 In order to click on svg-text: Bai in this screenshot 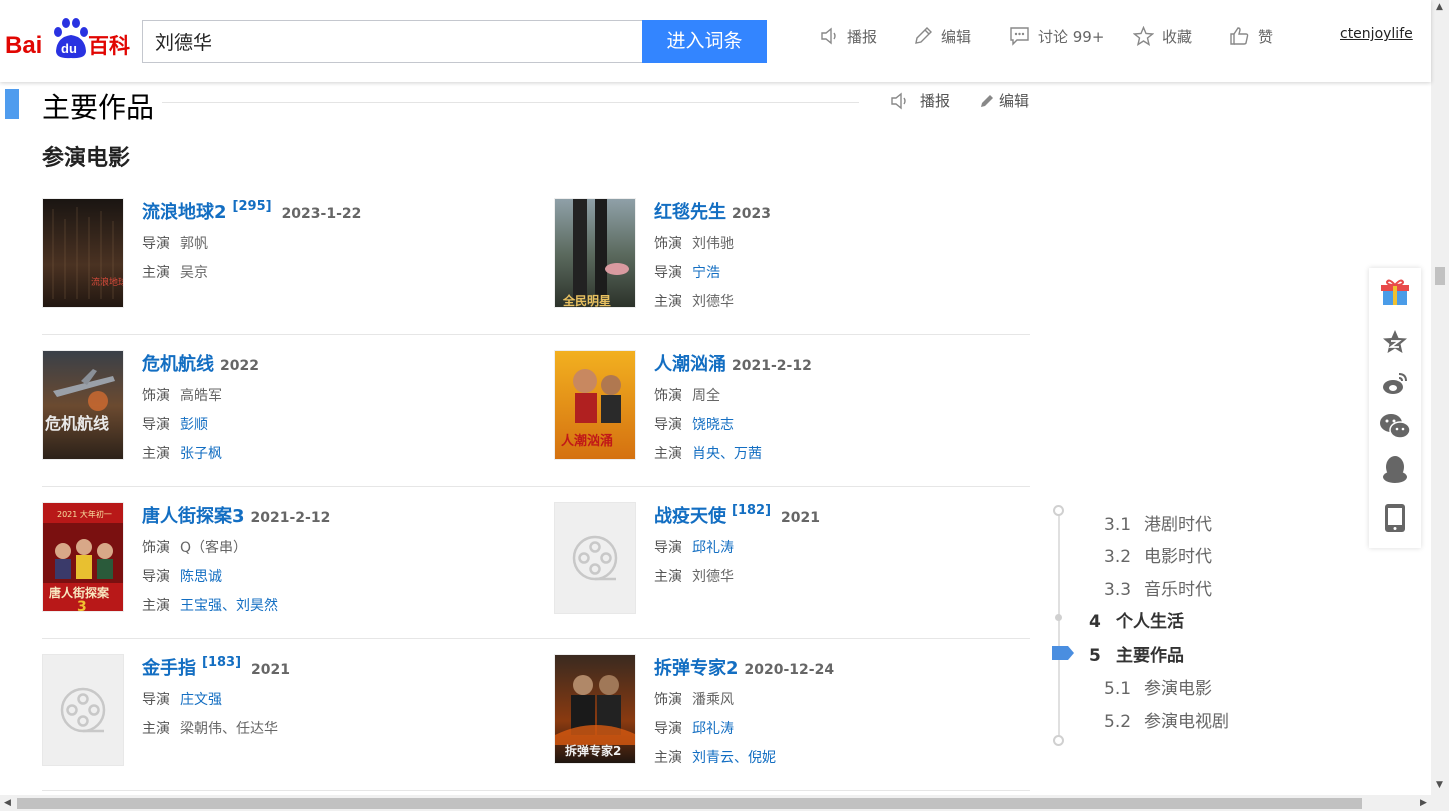, I will do `click(23, 45)`.